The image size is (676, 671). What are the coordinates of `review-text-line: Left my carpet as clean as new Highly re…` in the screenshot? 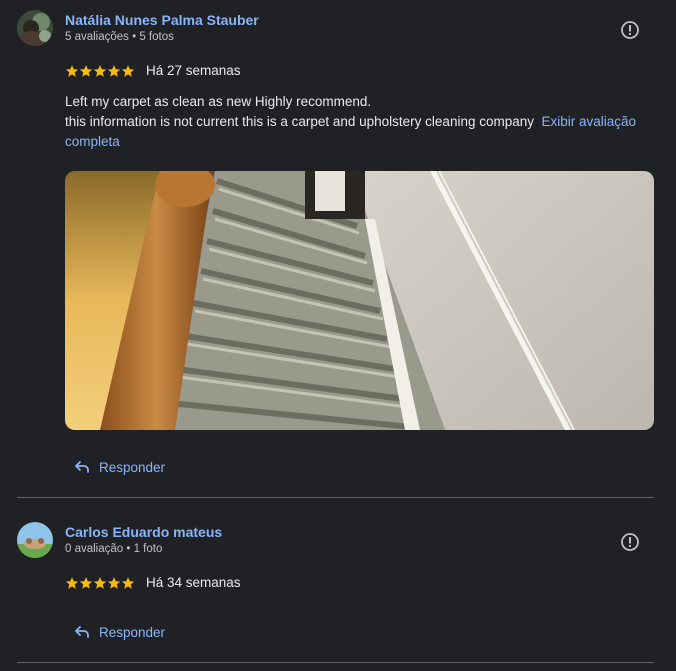 It's located at (218, 101).